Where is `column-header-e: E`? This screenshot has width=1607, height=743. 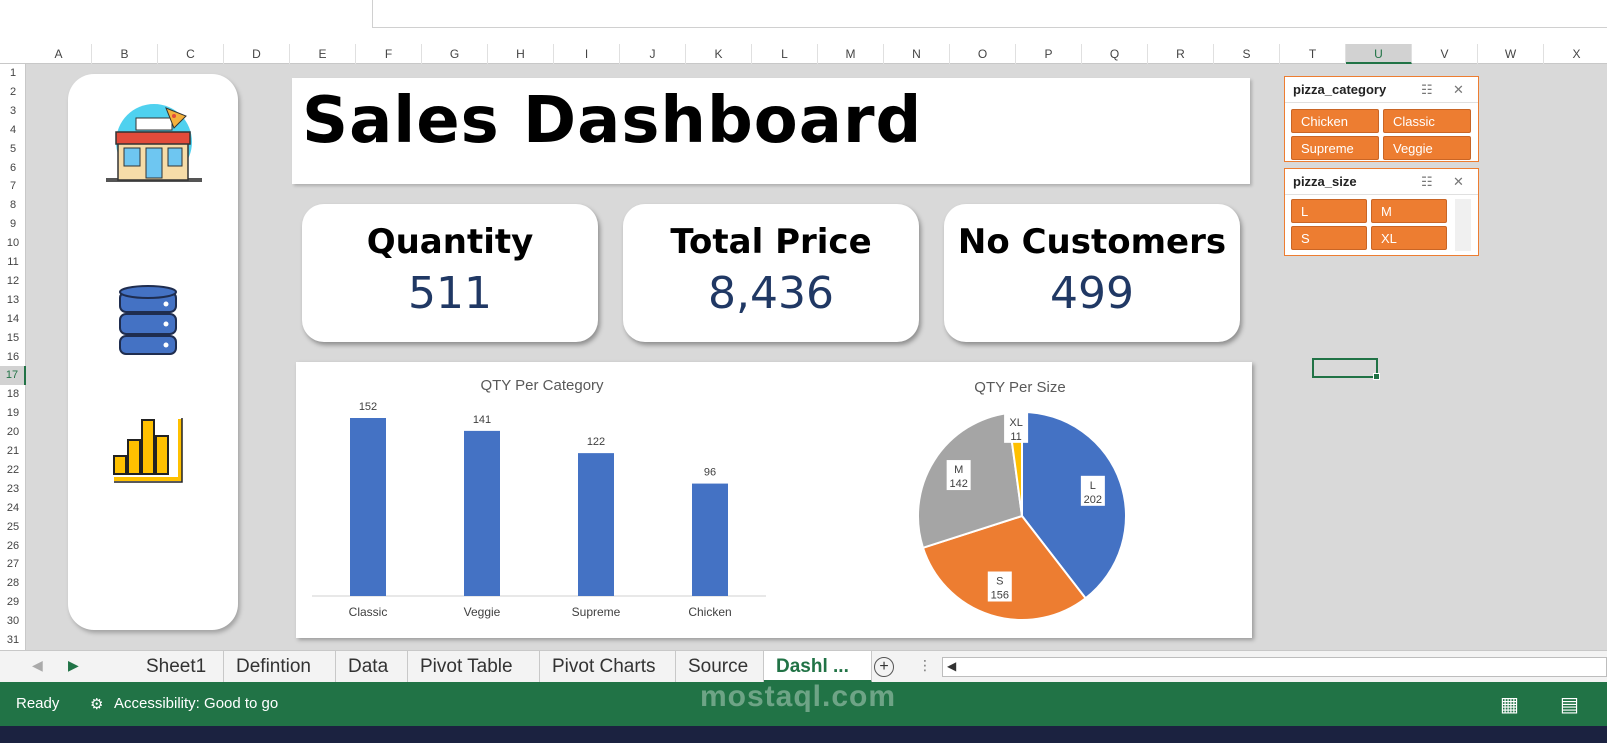
column-header-e: E is located at coordinates (323, 54).